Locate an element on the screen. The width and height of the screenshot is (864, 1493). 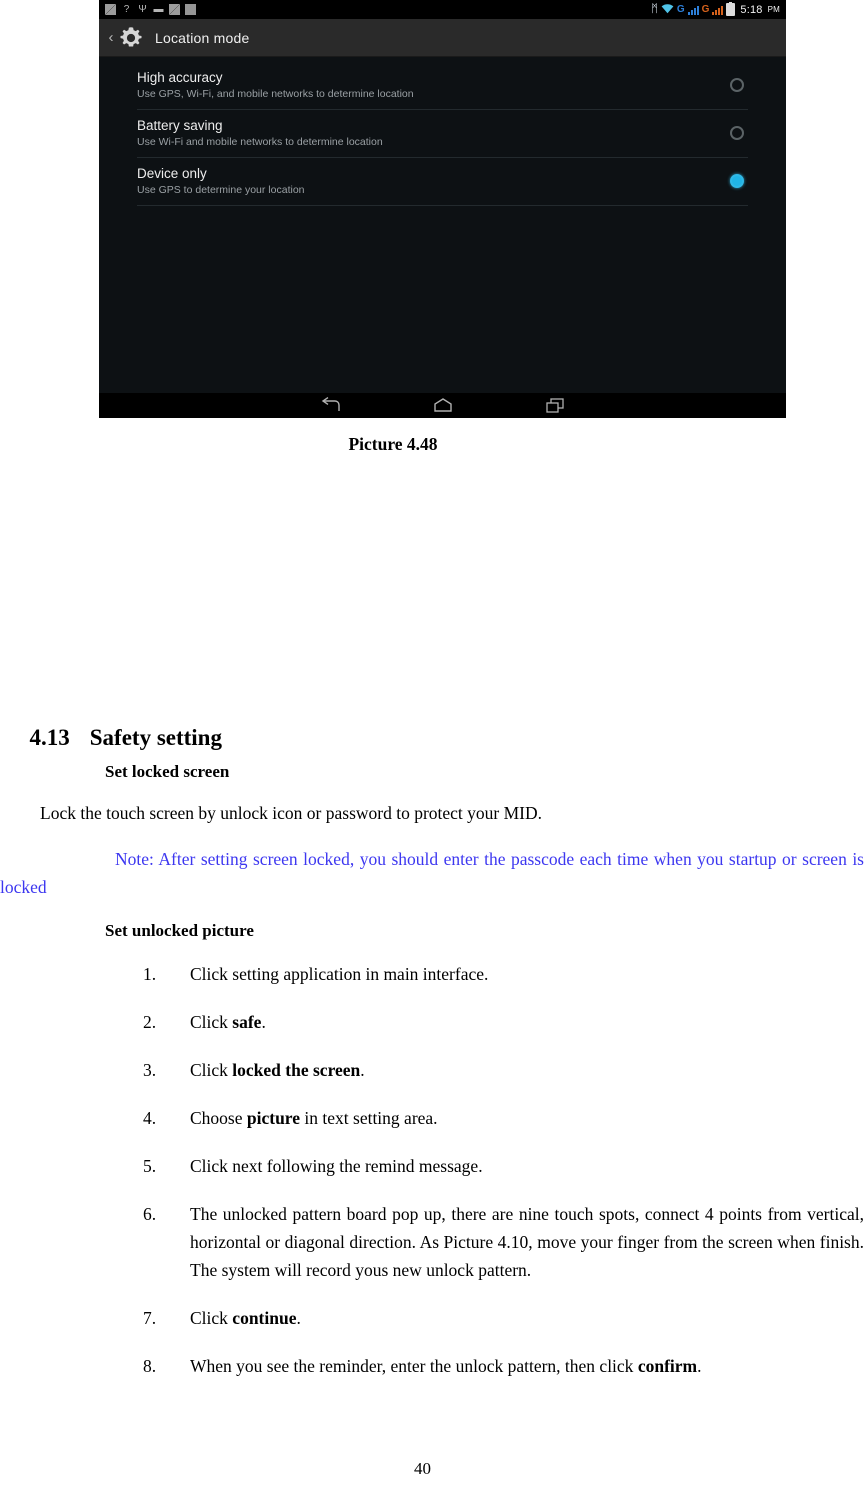
action-bar: ‹ Location mode is located at coordinates (442, 38).